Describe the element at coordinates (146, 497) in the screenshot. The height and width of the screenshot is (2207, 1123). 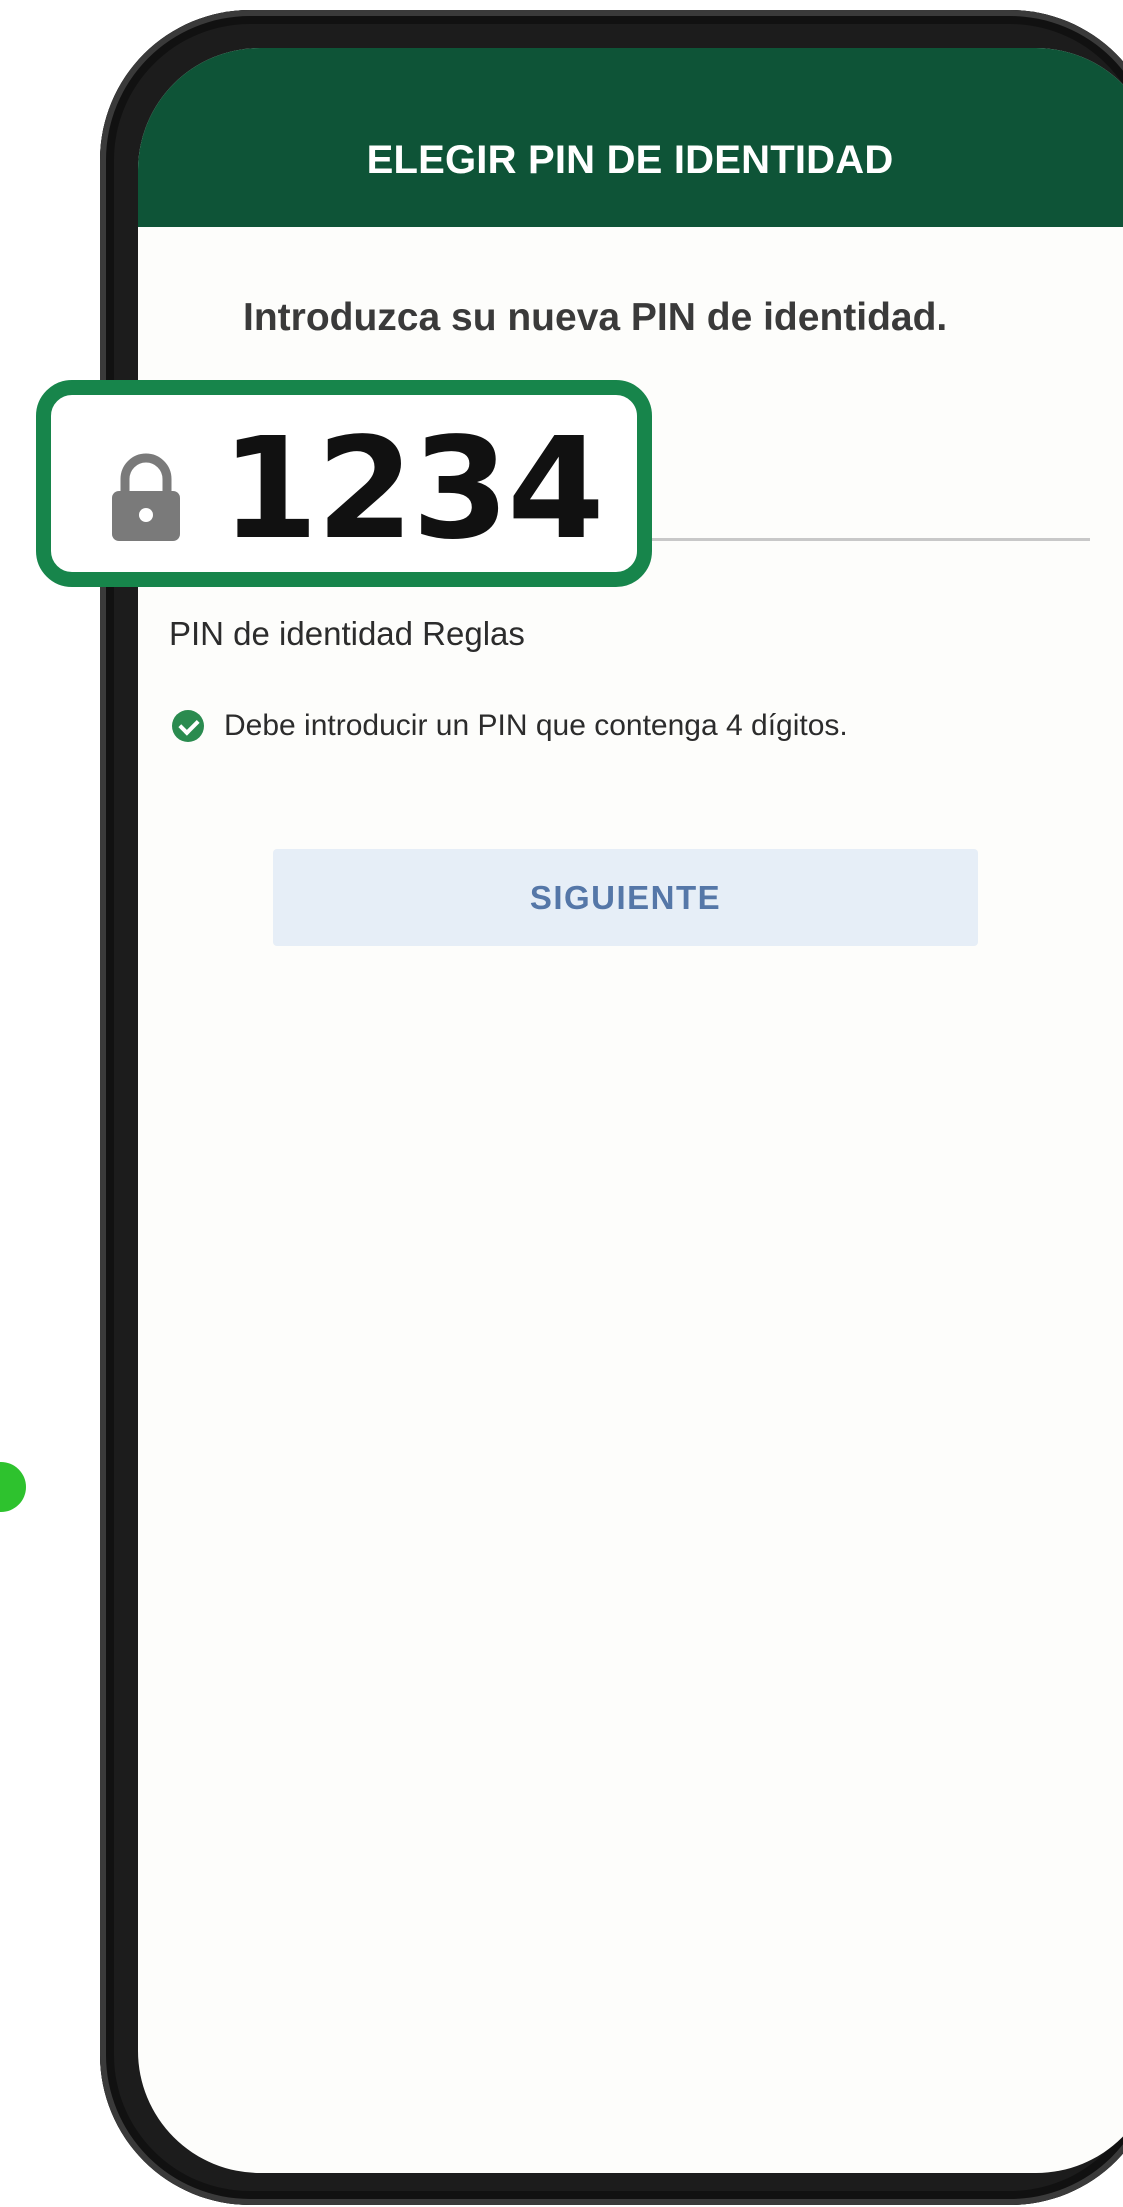
I see `lock-icon` at that location.